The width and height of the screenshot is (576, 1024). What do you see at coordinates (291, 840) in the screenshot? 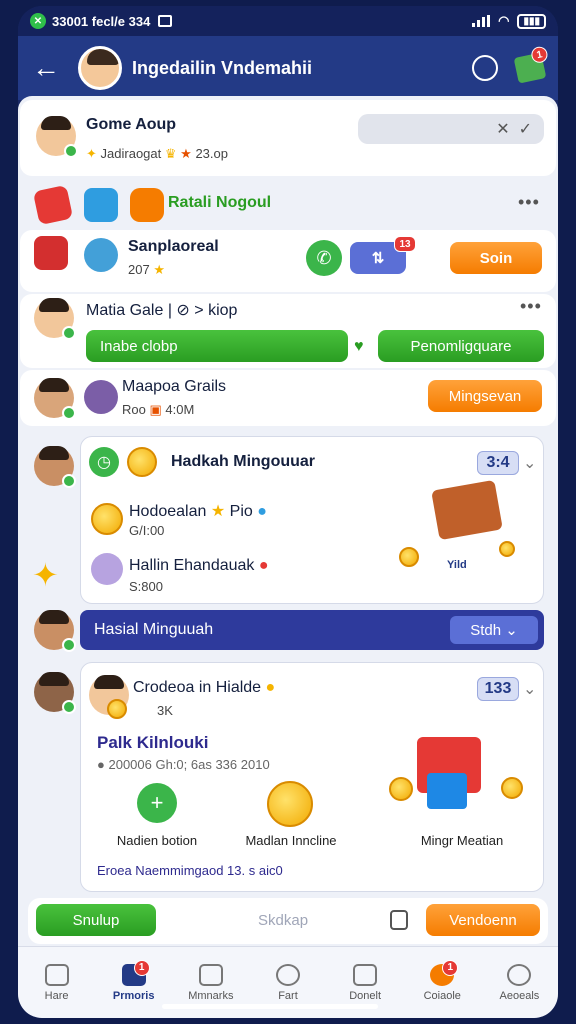
I see `action-label: Madlan Inncline` at bounding box center [291, 840].